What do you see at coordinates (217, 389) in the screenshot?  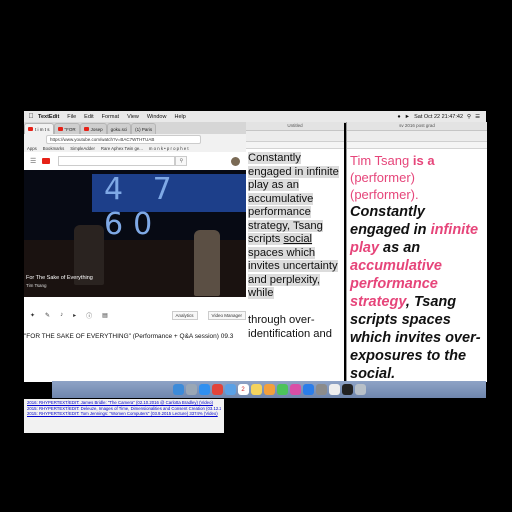 I see `chrome-icon` at bounding box center [217, 389].